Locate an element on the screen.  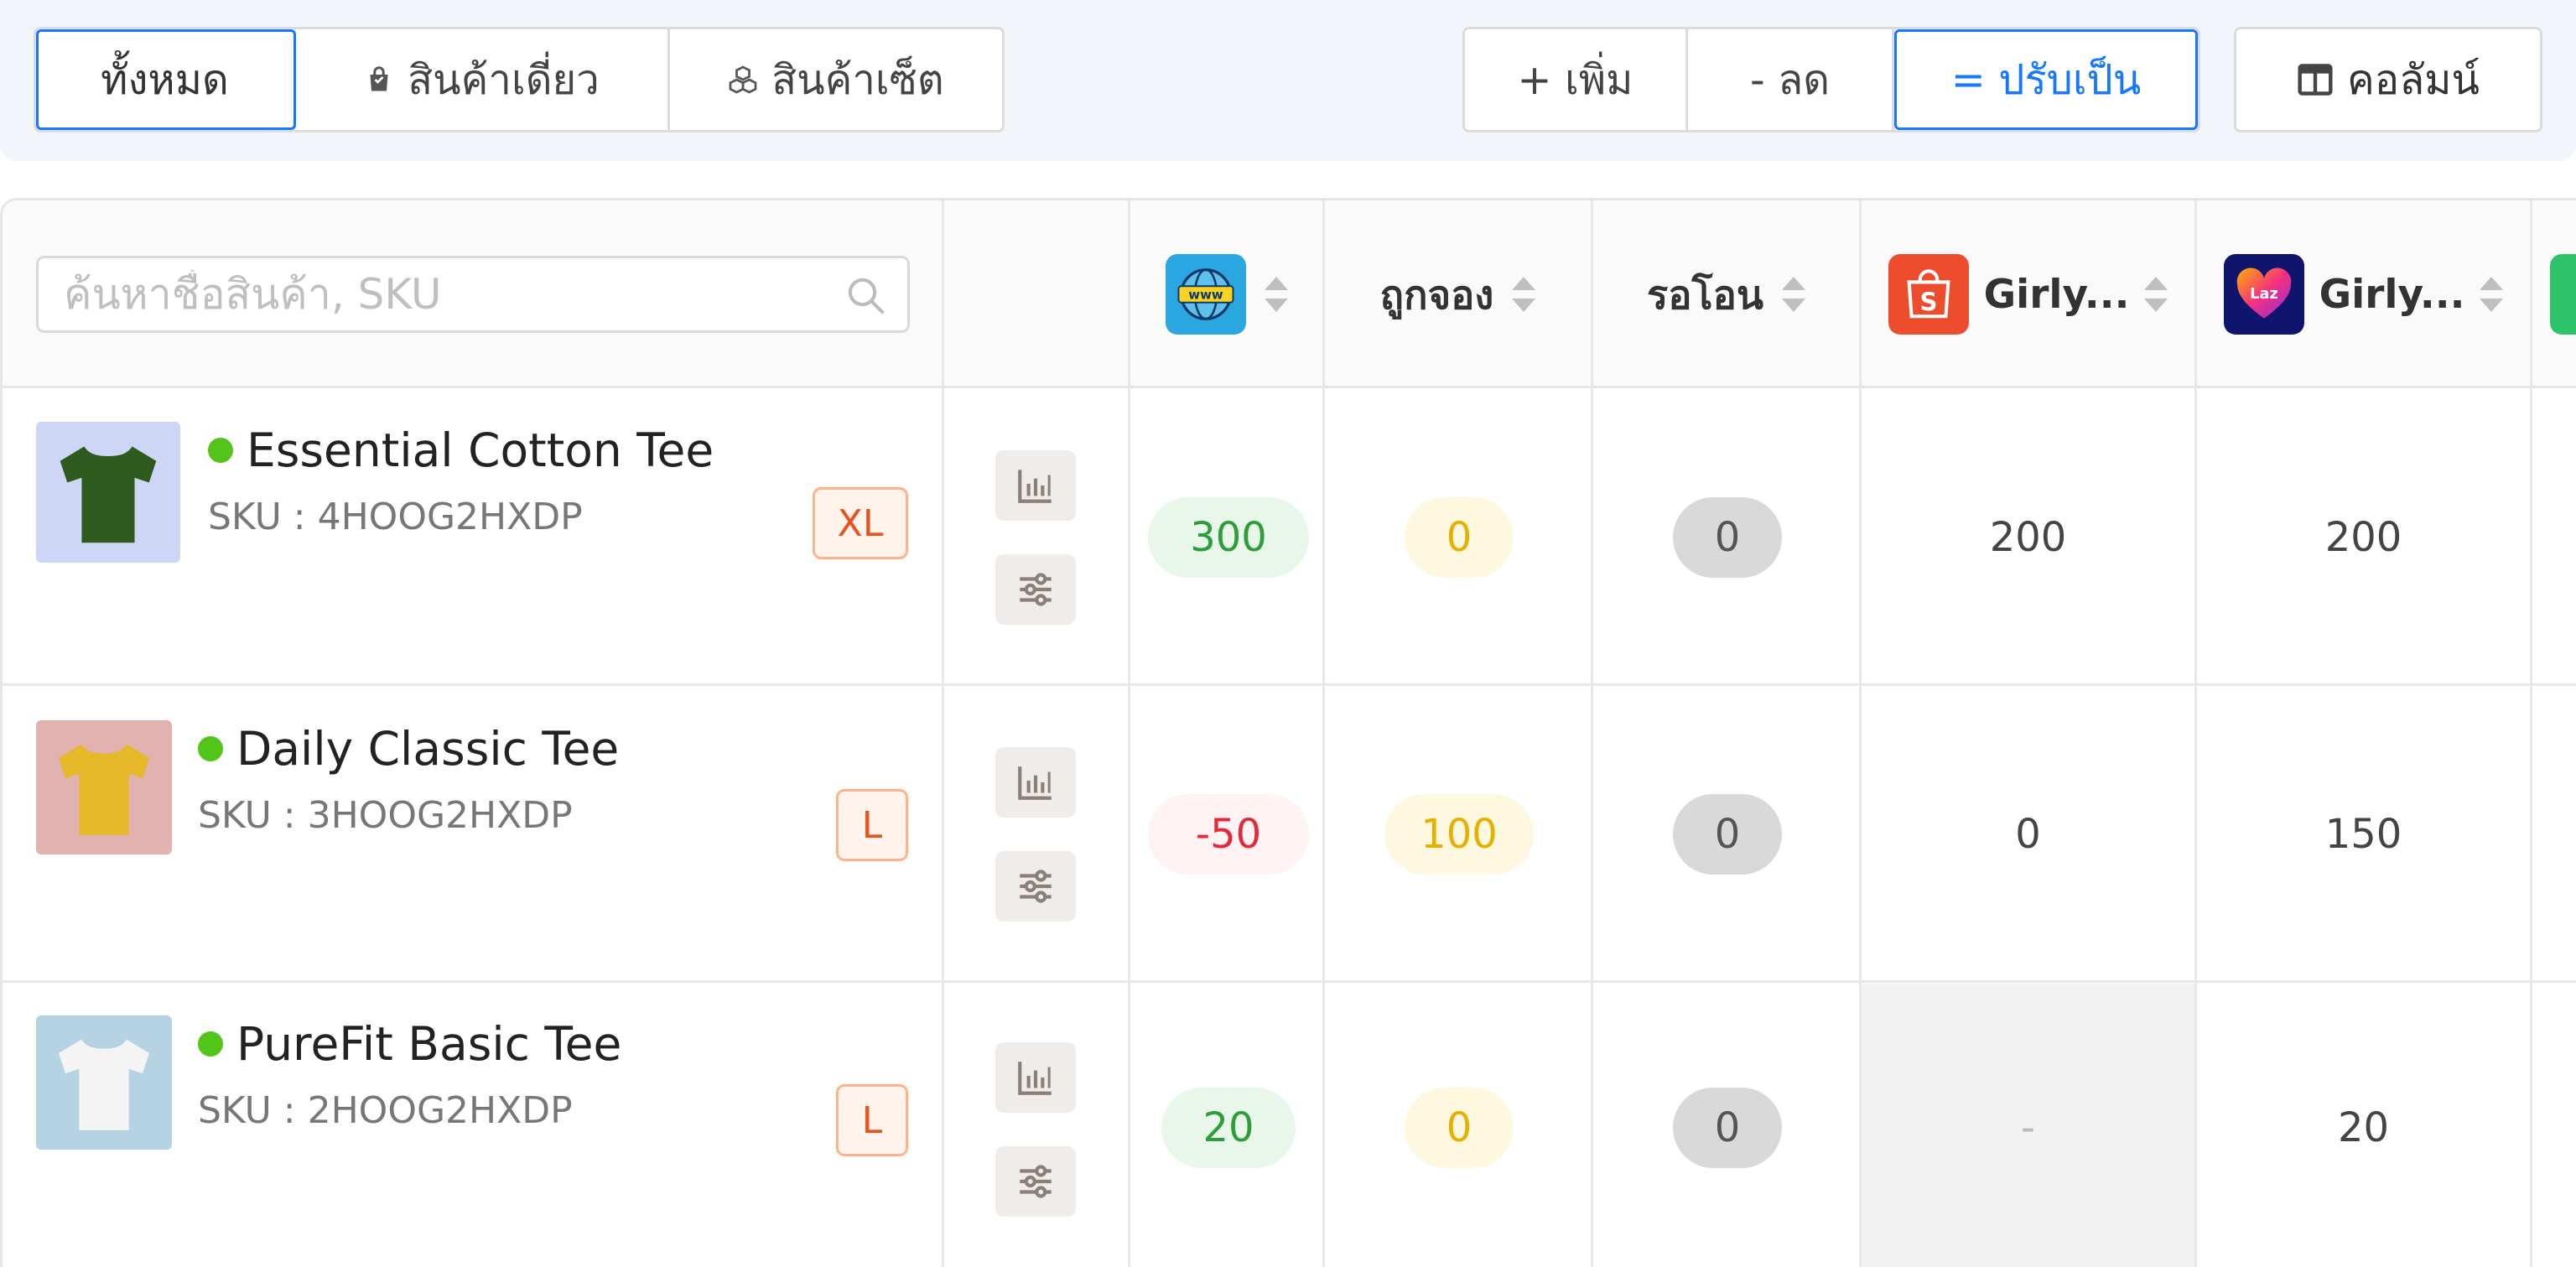
columns-label: คอลัมน์ is located at coordinates (2413, 80).